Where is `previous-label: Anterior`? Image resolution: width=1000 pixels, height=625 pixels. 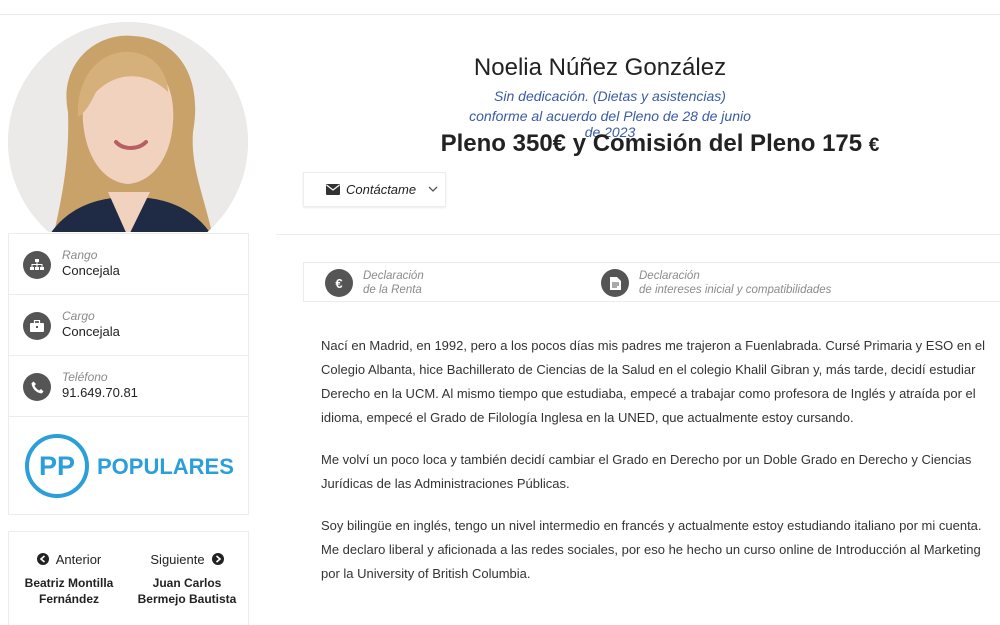 previous-label: Anterior is located at coordinates (78, 559).